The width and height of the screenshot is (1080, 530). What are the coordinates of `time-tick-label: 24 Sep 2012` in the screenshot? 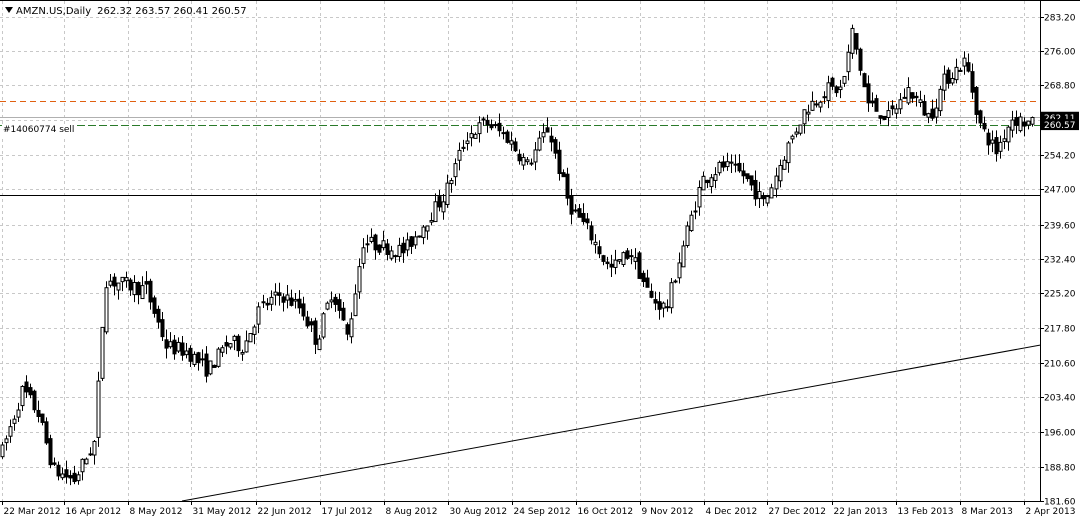 It's located at (542, 512).